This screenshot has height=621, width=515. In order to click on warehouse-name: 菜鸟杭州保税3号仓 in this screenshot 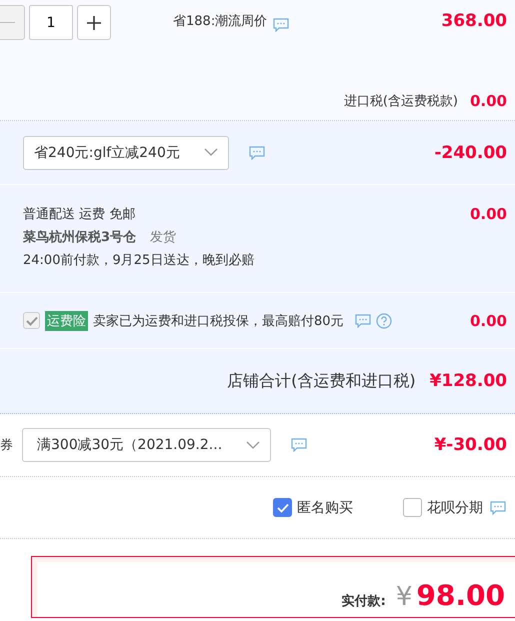, I will do `click(79, 237)`.